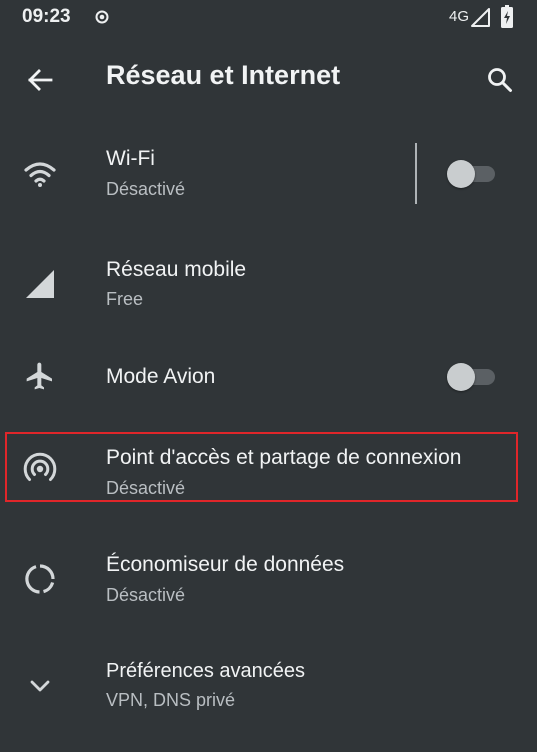 The image size is (537, 752). I want to click on data-saver-icon, so click(40, 579).